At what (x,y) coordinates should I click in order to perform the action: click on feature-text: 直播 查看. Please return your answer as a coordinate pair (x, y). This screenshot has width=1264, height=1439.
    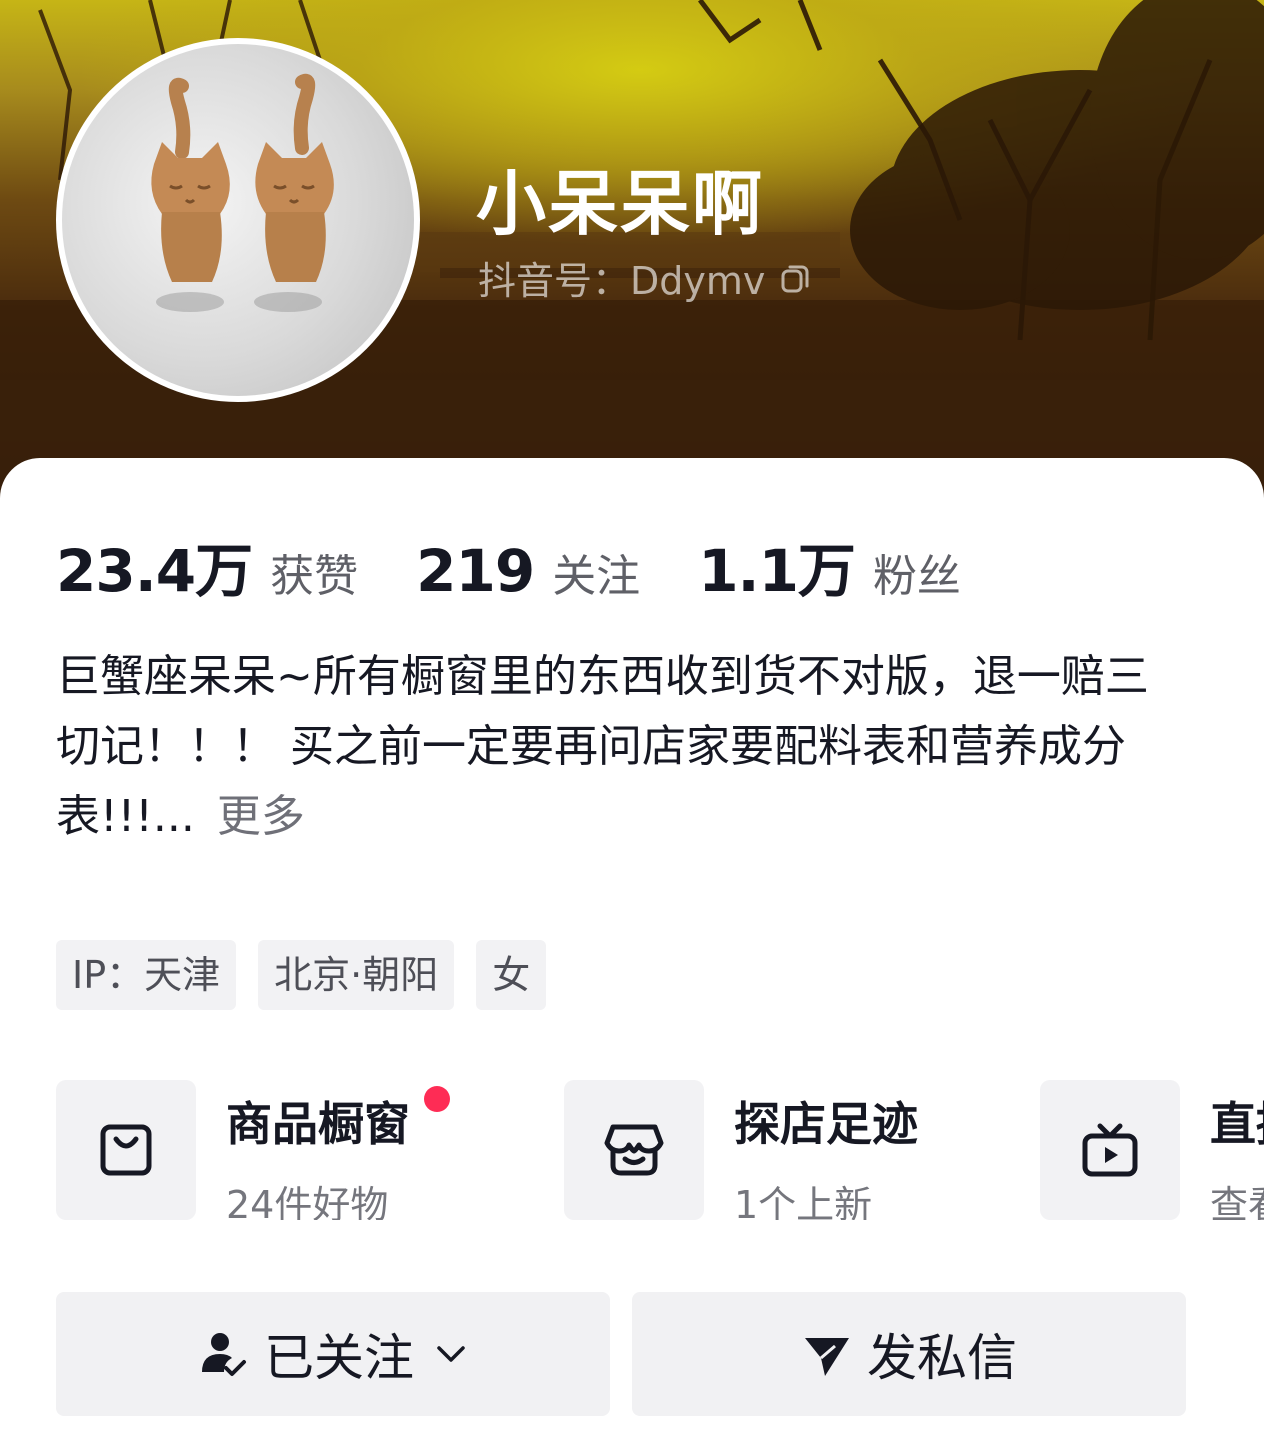
    Looking at the image, I should click on (1237, 1150).